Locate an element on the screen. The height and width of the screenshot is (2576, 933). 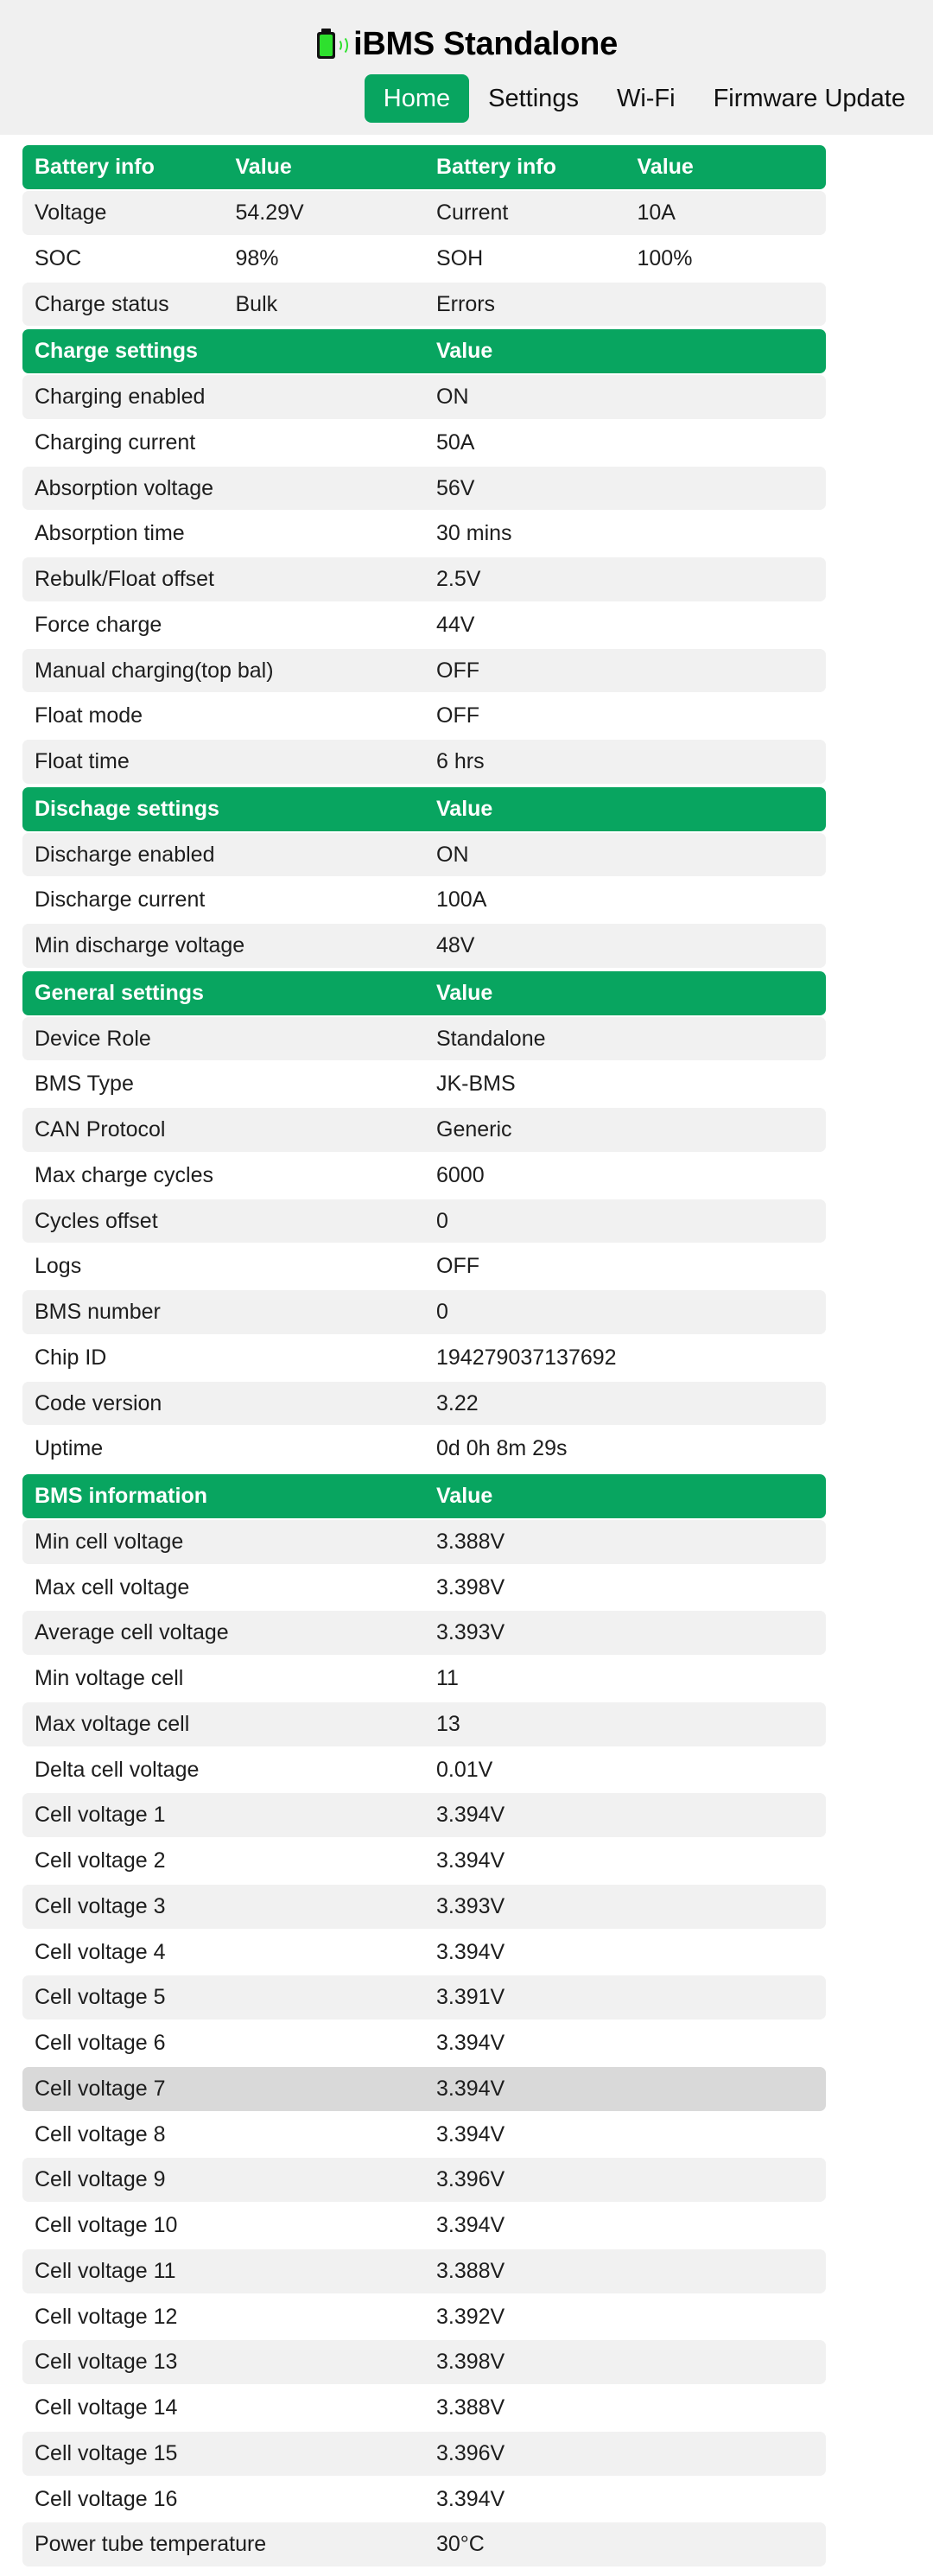
row-value: 6000 is located at coordinates (625, 1175).